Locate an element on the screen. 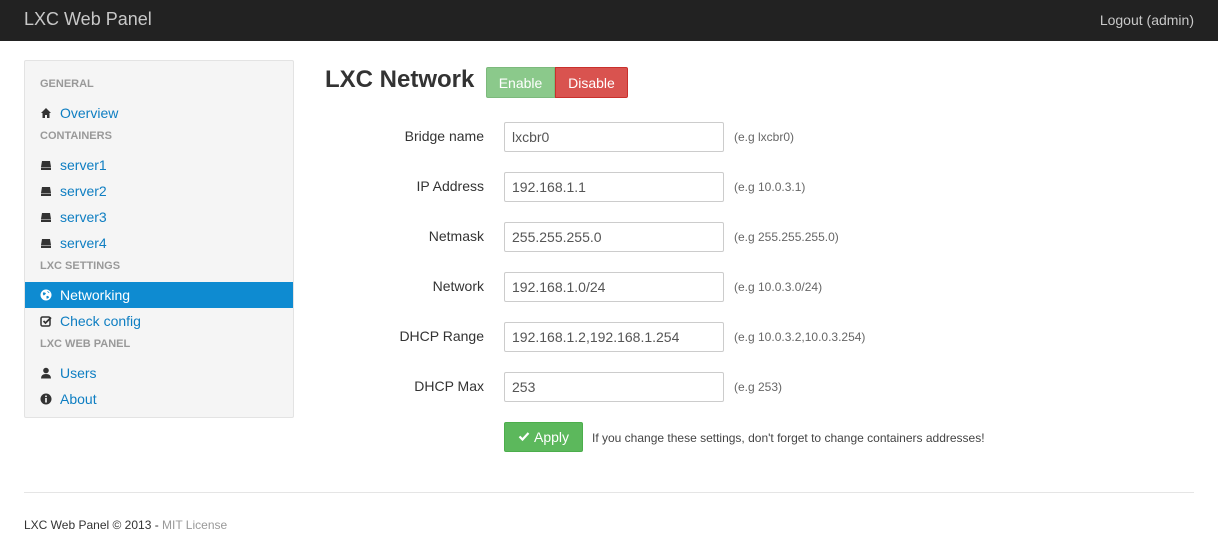  form-row-netmask: Netmask (e.g 255.255.255.0) is located at coordinates (680, 237).